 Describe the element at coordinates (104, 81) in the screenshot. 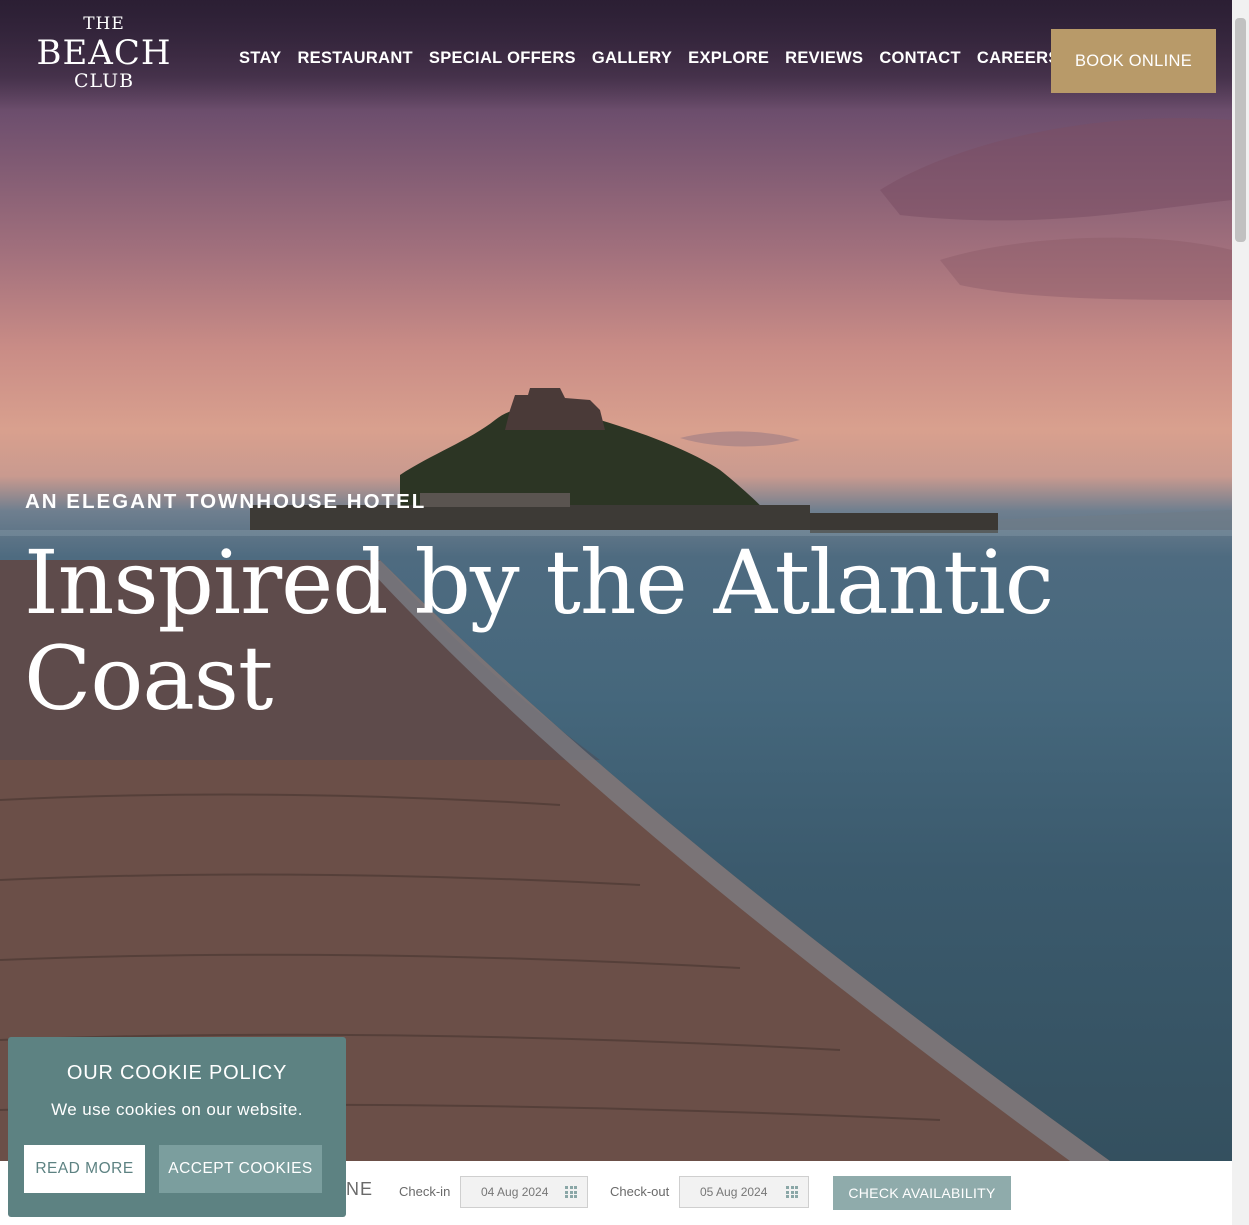

I see `logo-club: CLUB` at that location.